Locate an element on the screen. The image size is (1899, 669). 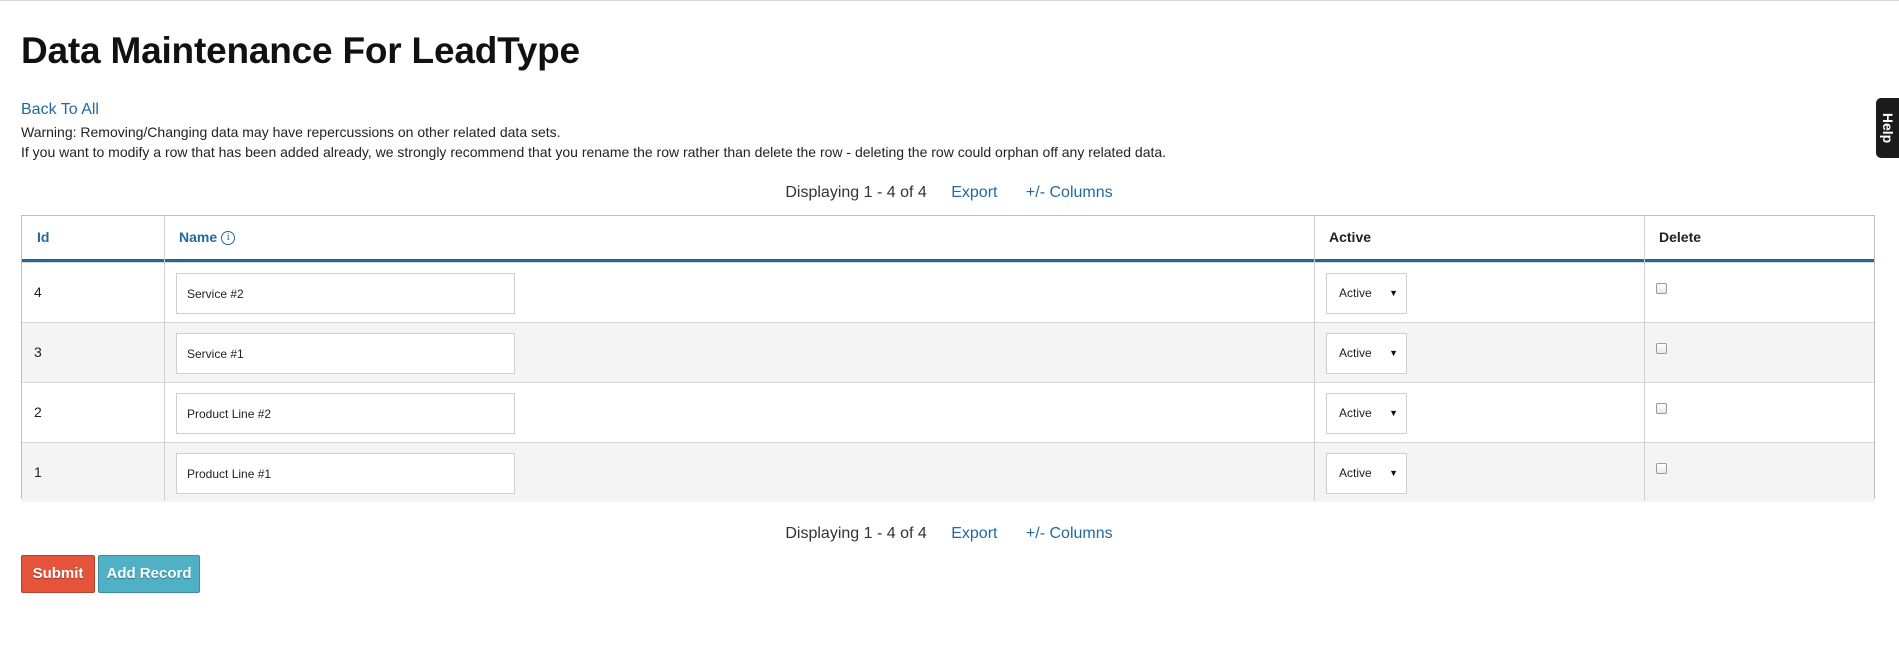
grid-header: Id Name i Active Delete is located at coordinates (948, 239).